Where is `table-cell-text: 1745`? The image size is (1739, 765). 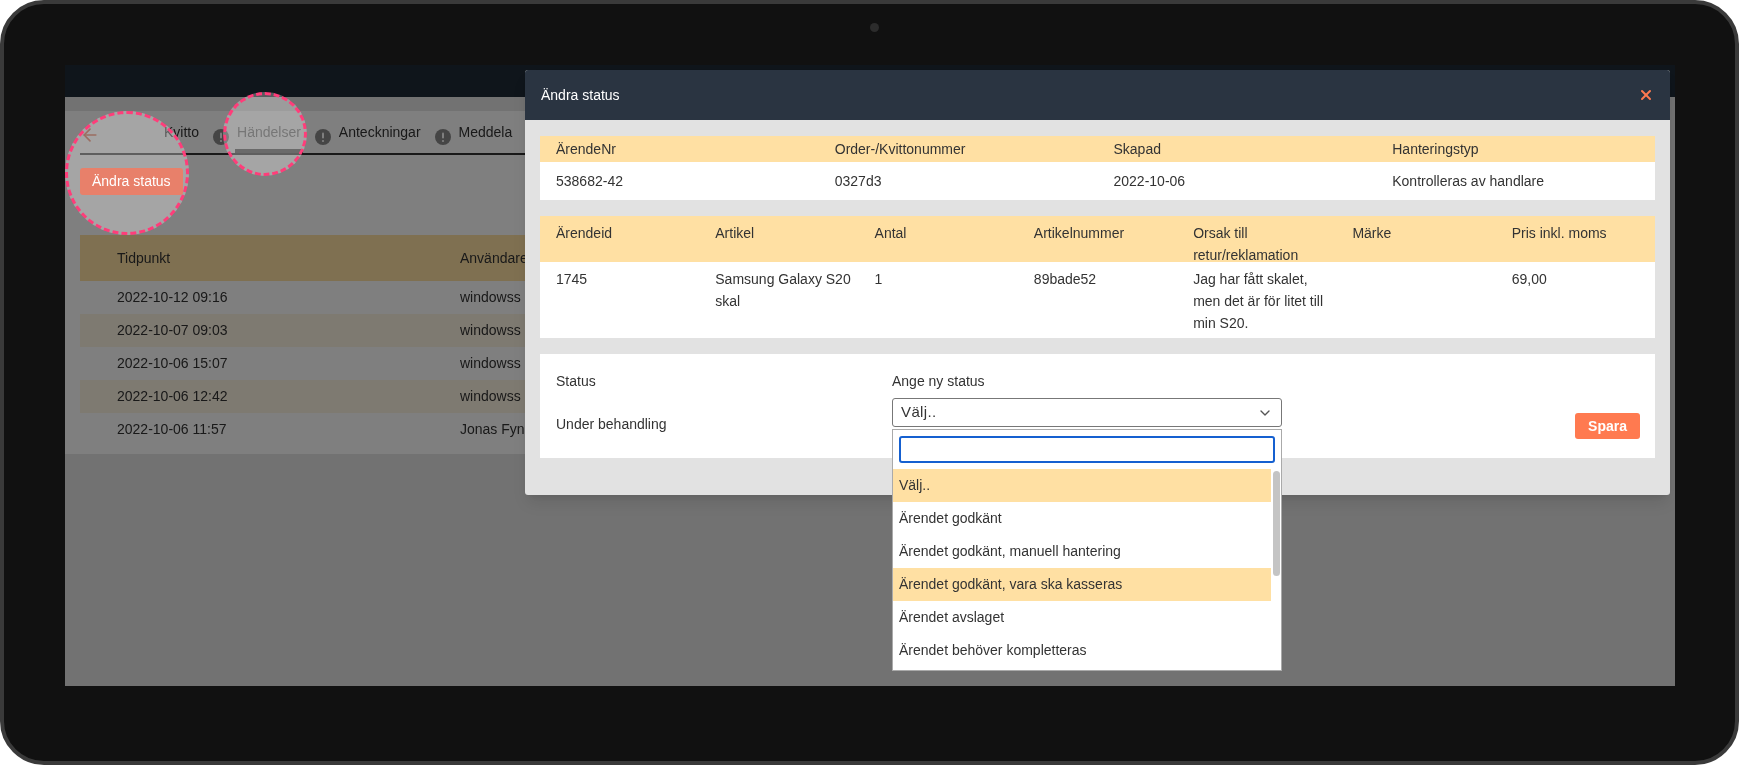 table-cell-text: 1745 is located at coordinates (572, 279).